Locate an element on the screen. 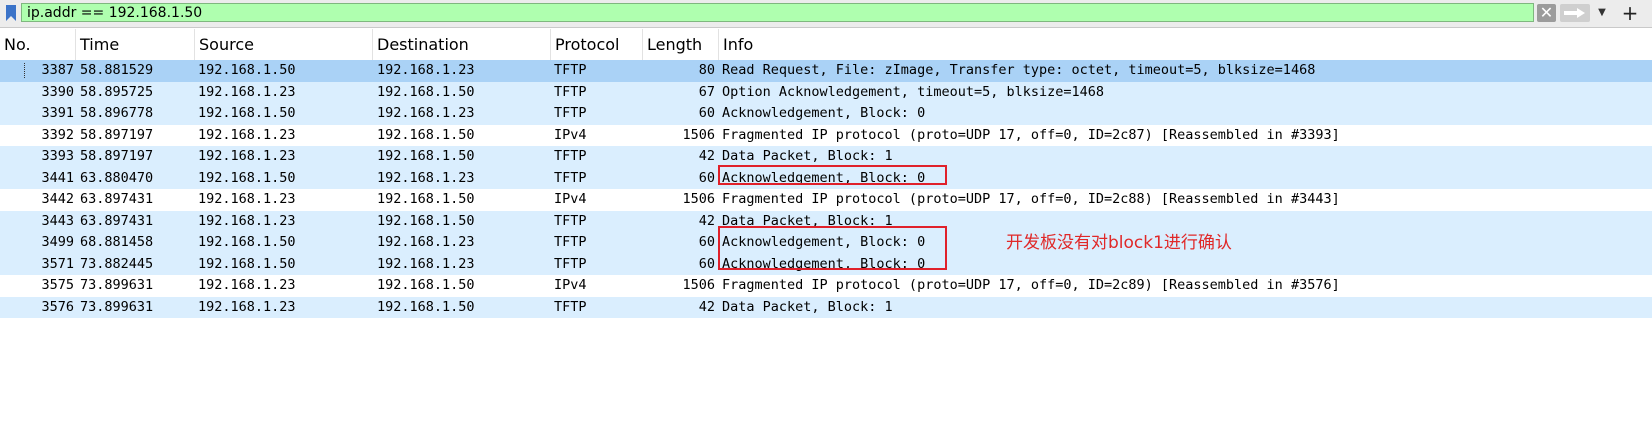 The image size is (1652, 443). packet-time: 68.881458 is located at coordinates (117, 242).